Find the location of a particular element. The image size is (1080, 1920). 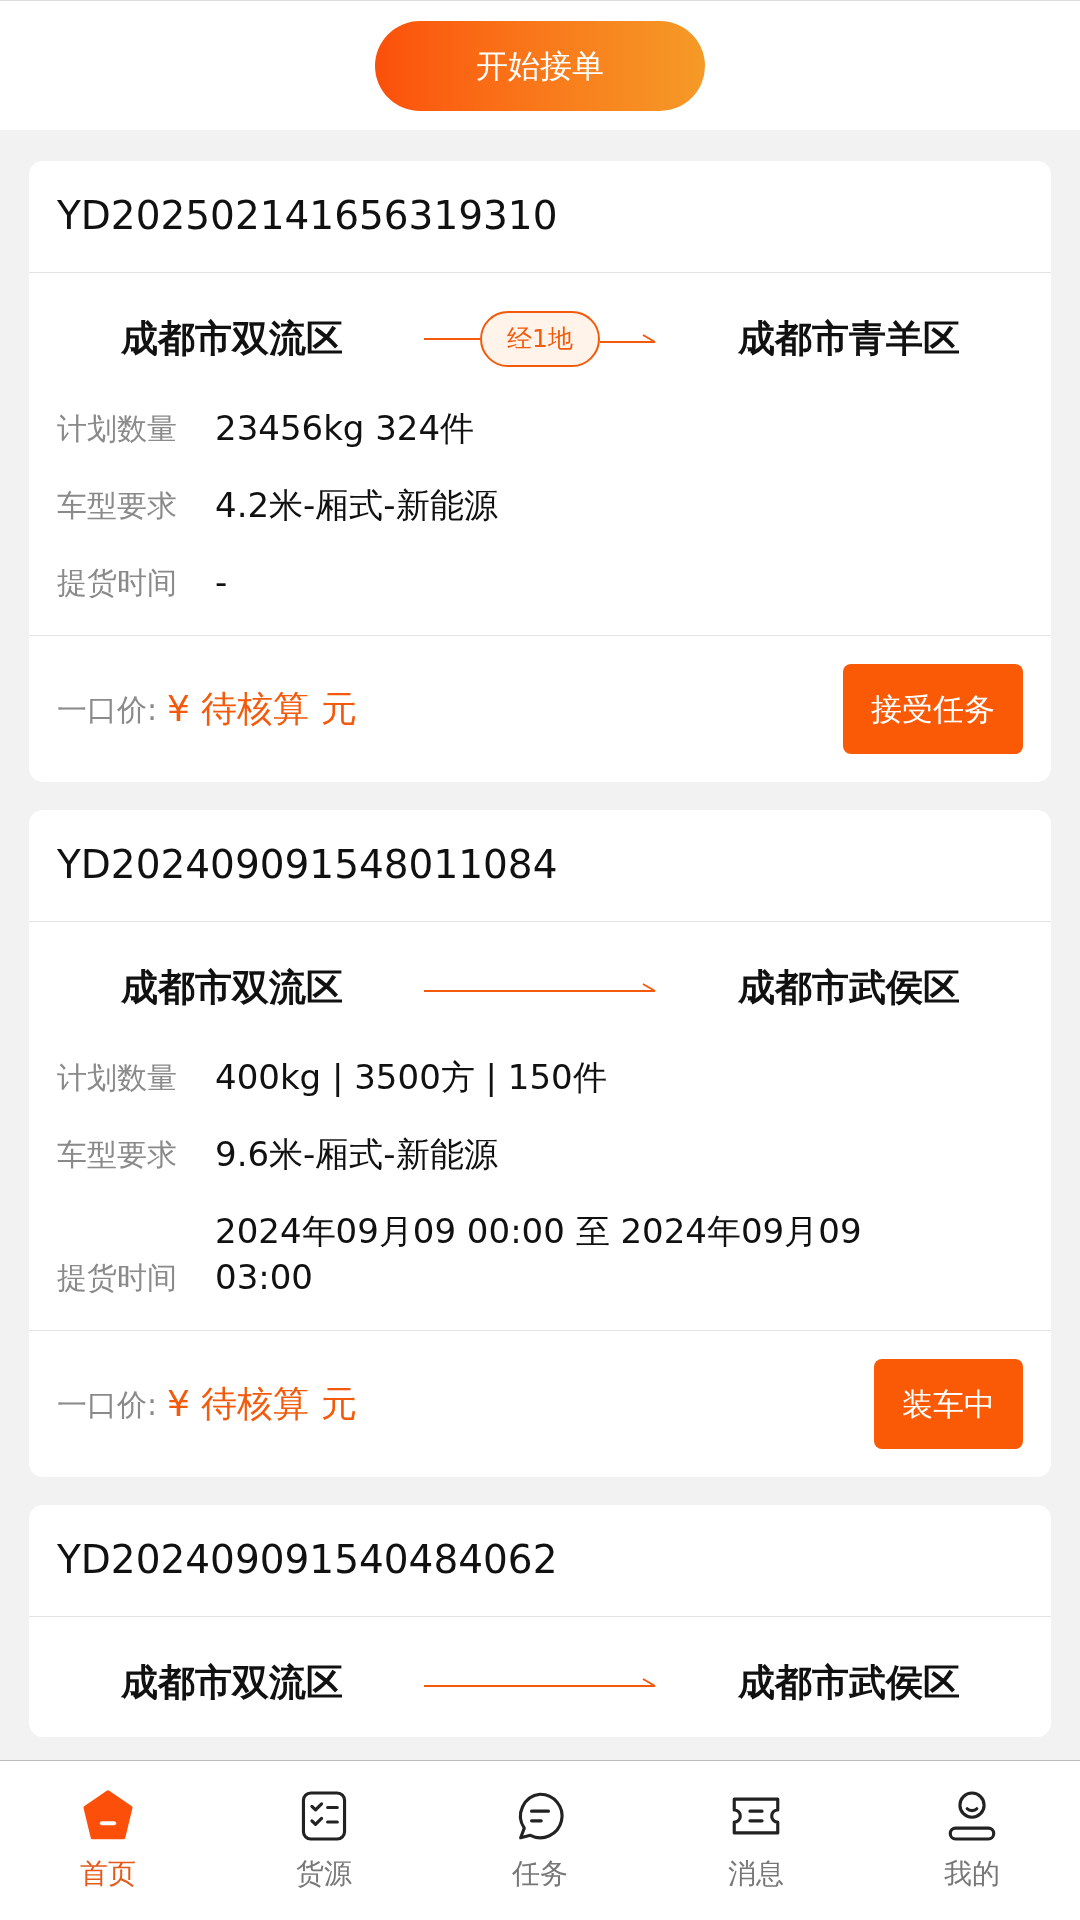

field-value: 9.6米-厢式-新能源 is located at coordinates (357, 1154).